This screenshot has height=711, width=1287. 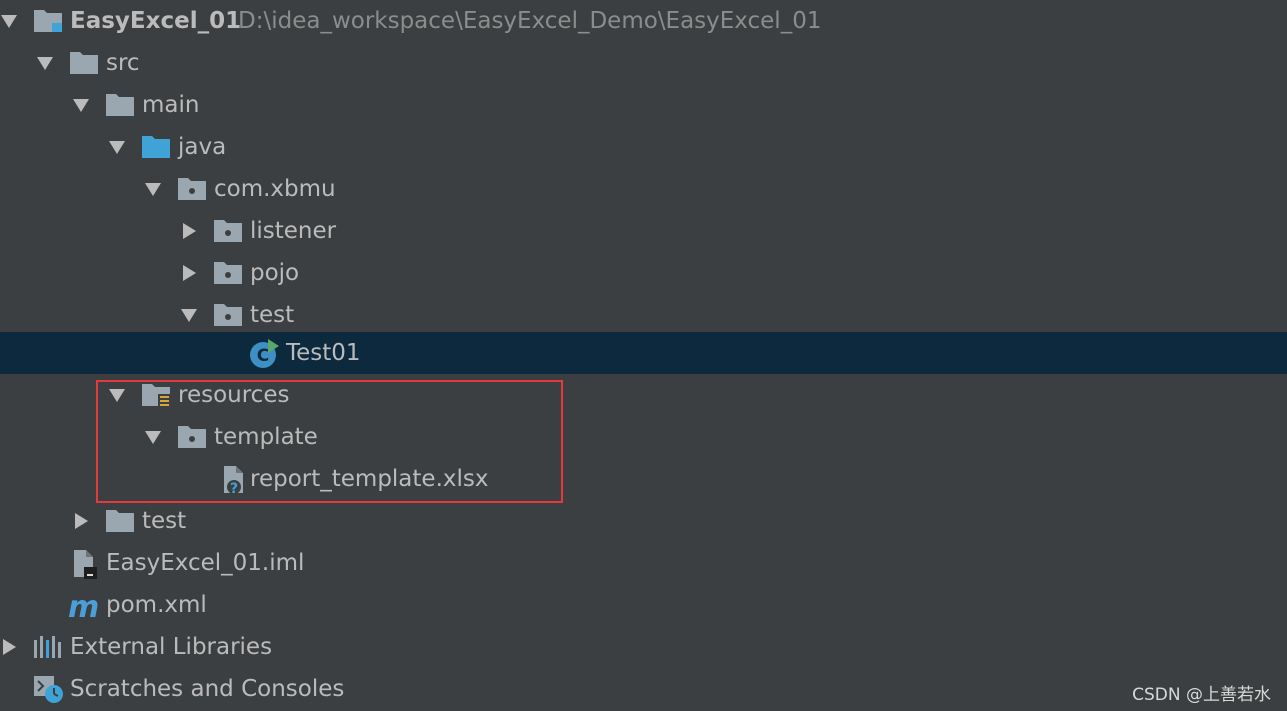 I want to click on svg-text: m, so click(x=83, y=606).